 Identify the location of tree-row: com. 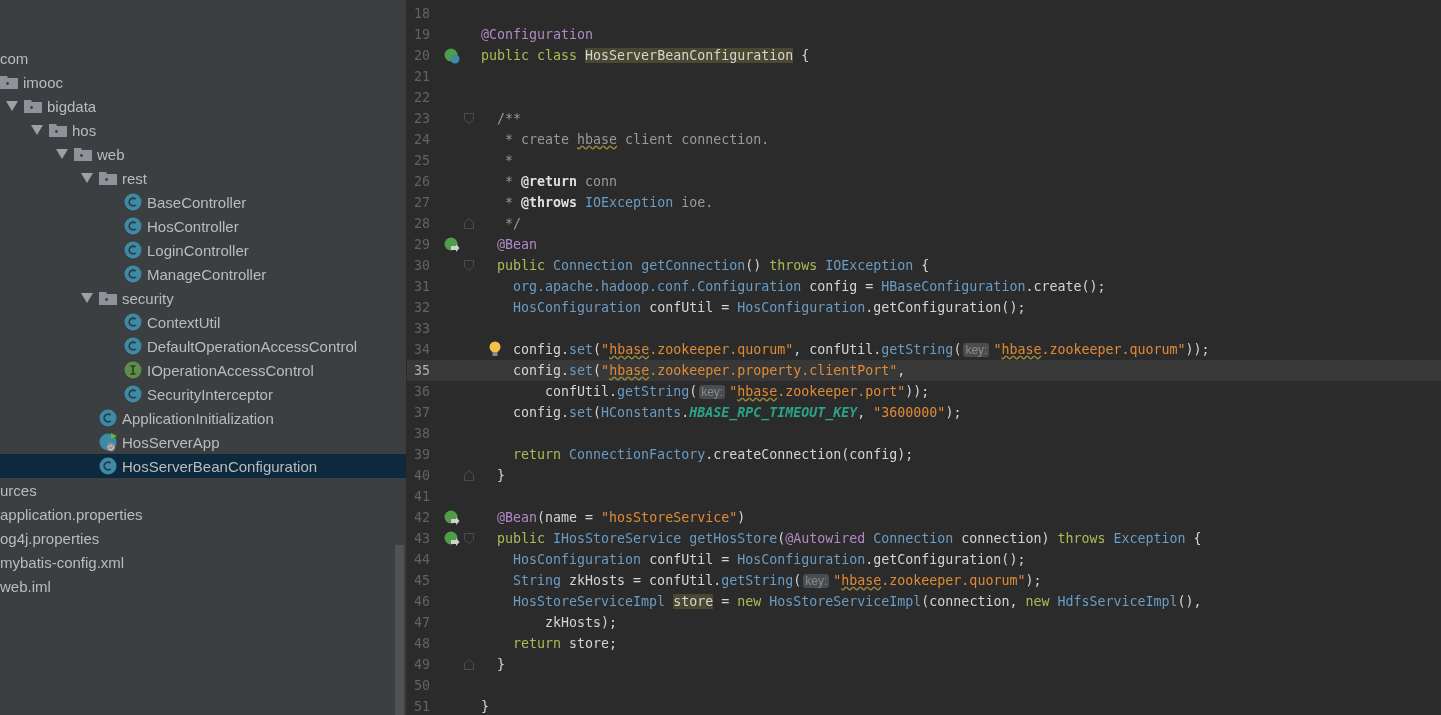
(203, 58).